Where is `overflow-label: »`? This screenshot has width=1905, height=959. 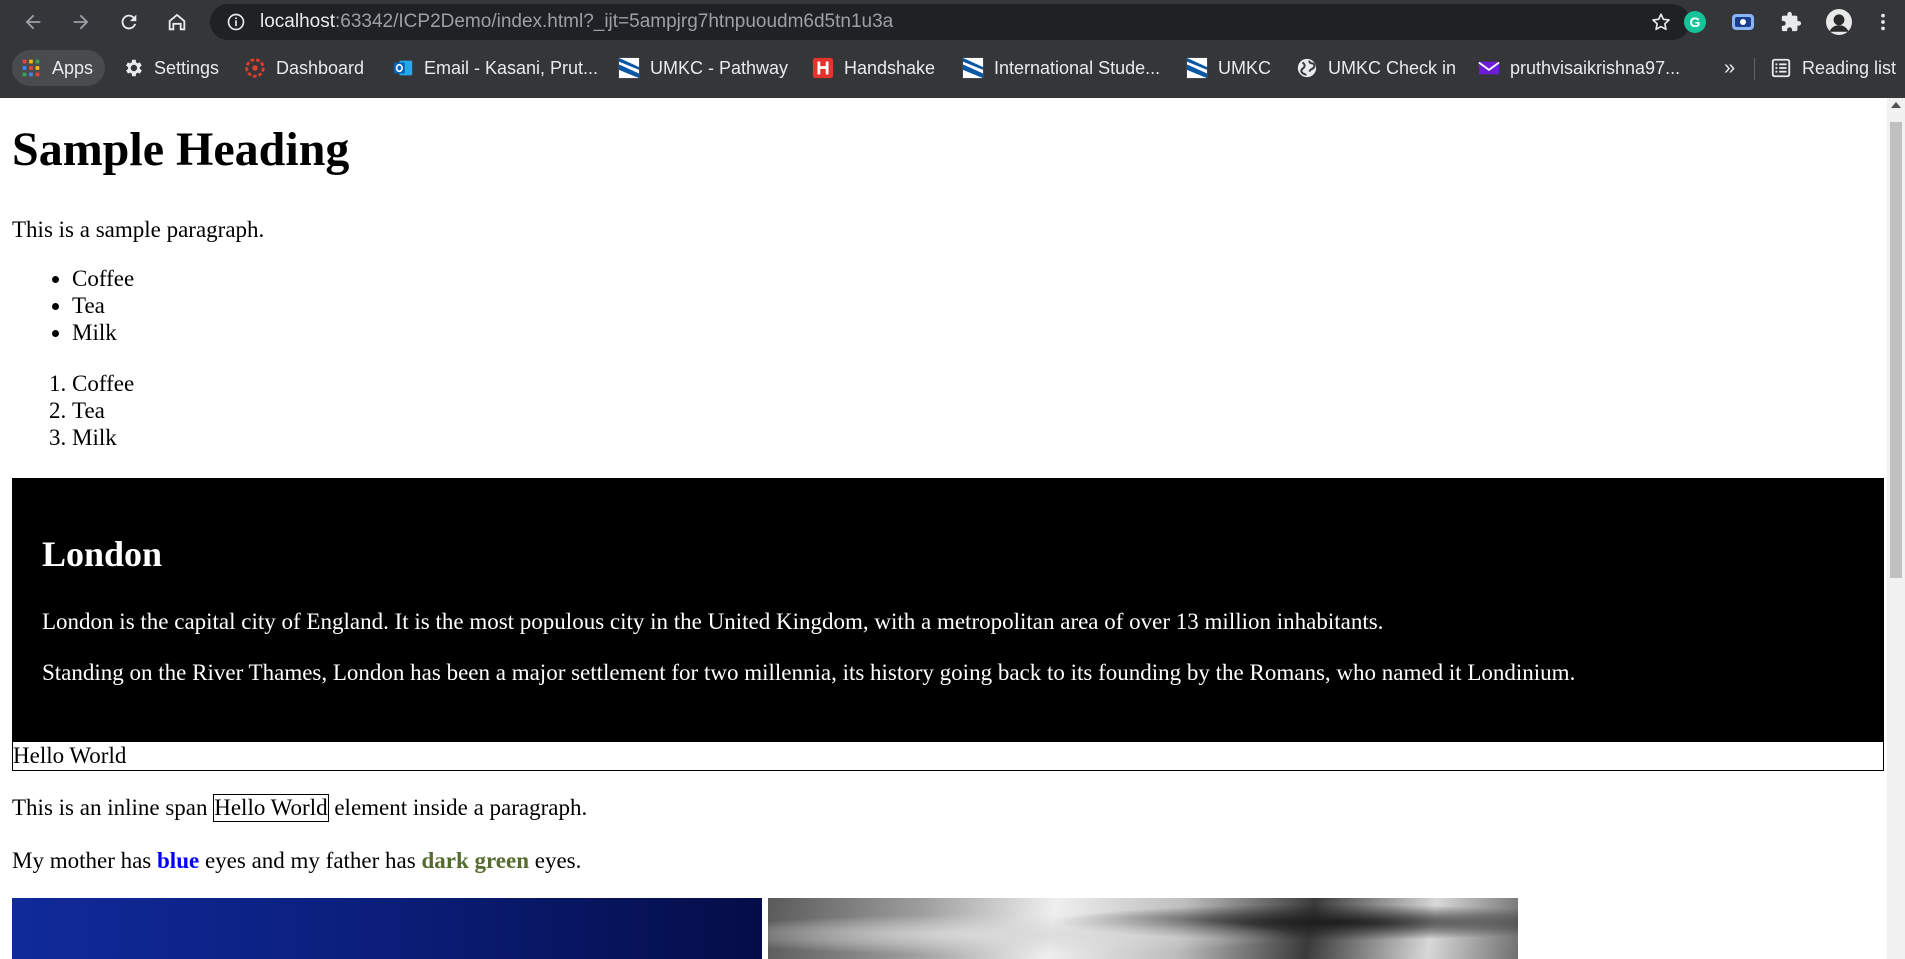 overflow-label: » is located at coordinates (1730, 67).